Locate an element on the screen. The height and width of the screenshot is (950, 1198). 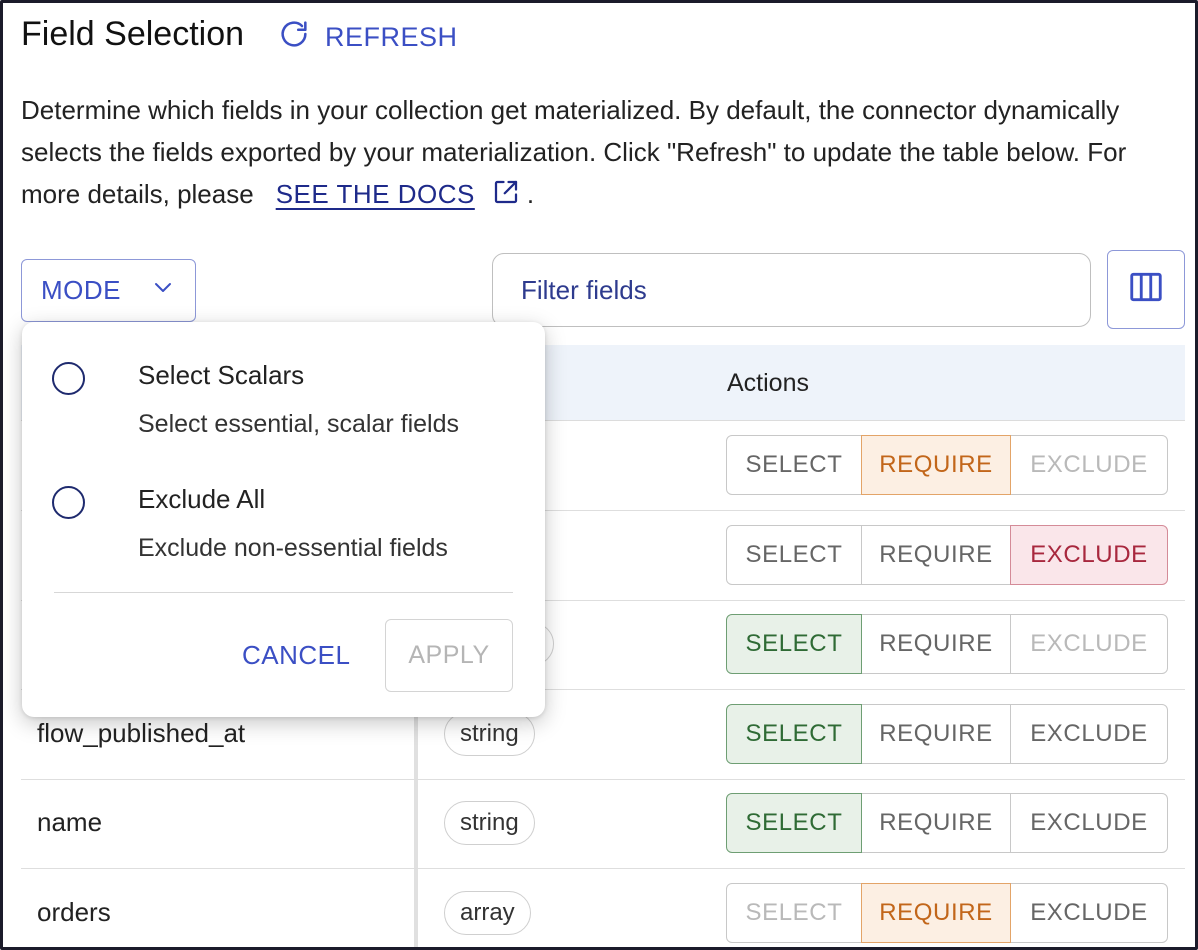
option-description: Exclude non-essential fields is located at coordinates (293, 548).